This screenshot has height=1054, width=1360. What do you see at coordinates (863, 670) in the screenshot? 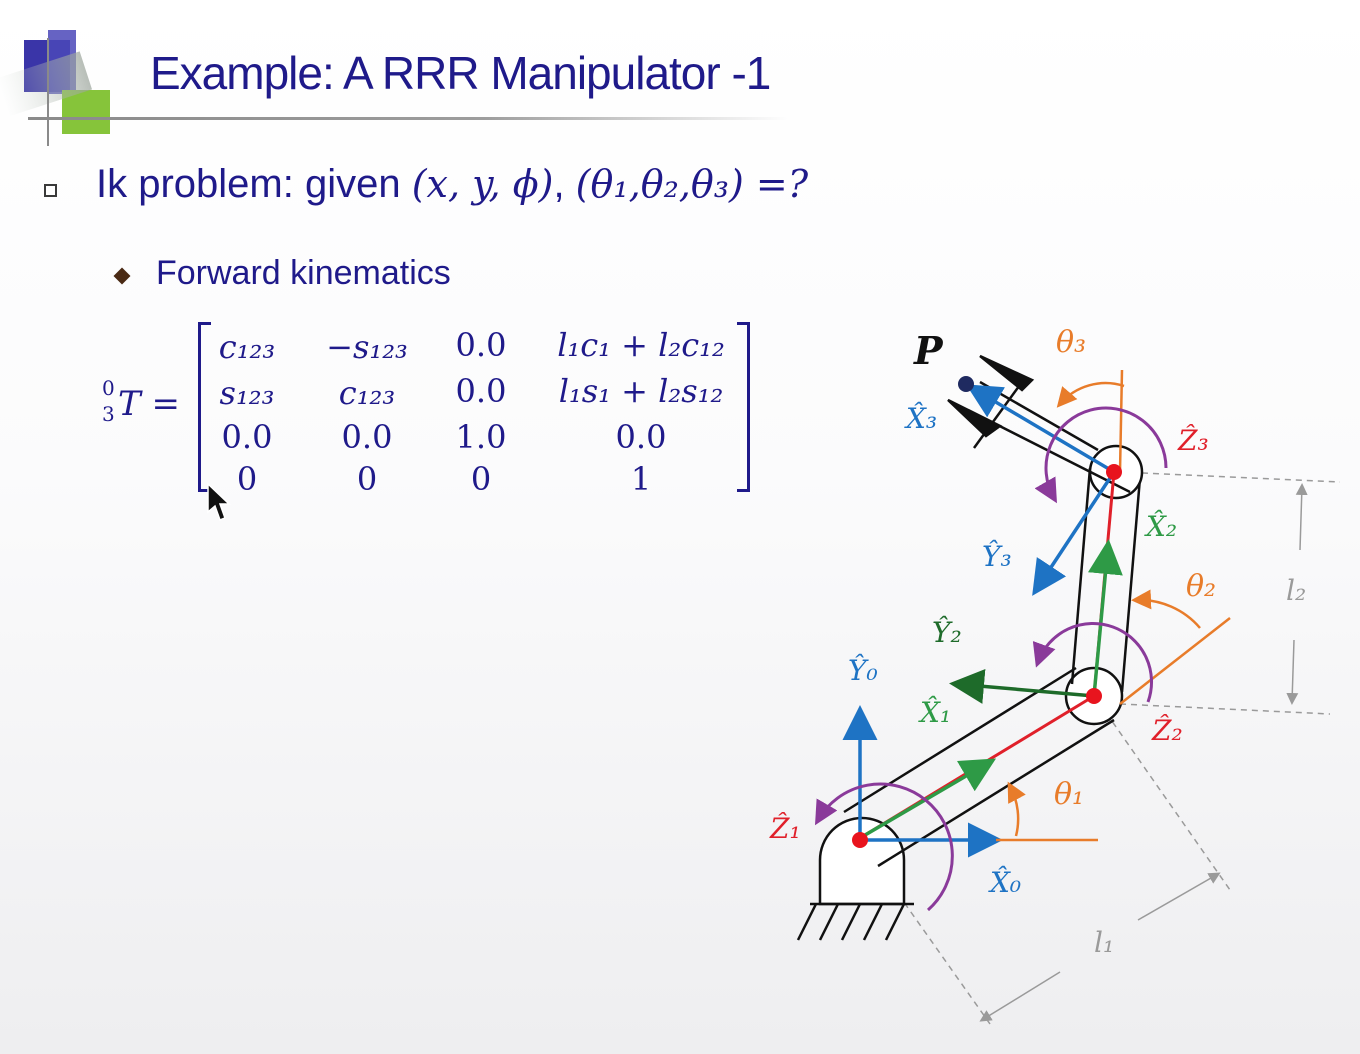
I see `y0-axis-label: Ŷ₀` at bounding box center [863, 670].